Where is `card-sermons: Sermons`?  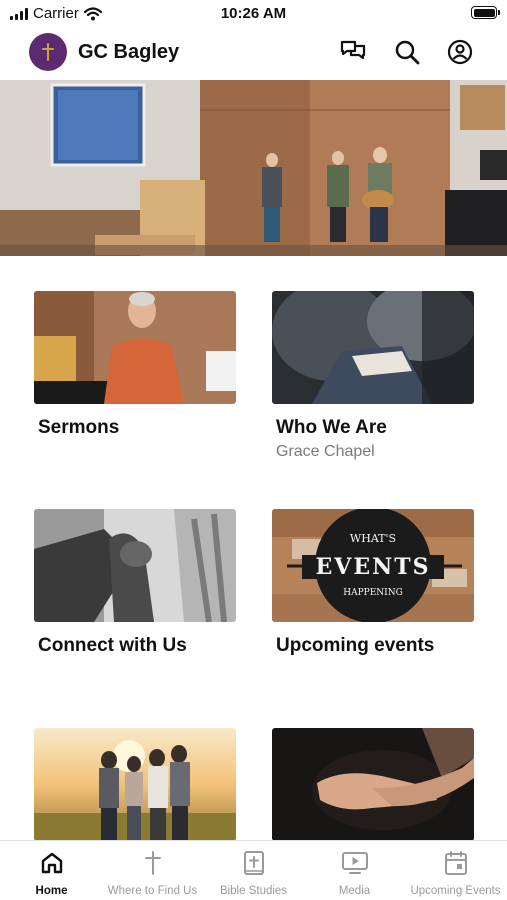
card-sermons: Sermons is located at coordinates (135, 365).